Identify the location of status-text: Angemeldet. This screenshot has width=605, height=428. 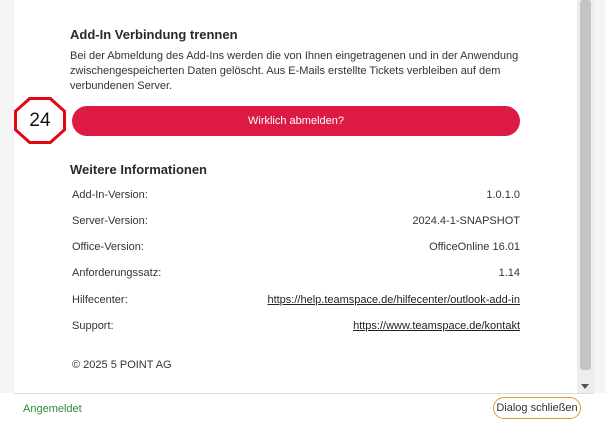
(52, 409).